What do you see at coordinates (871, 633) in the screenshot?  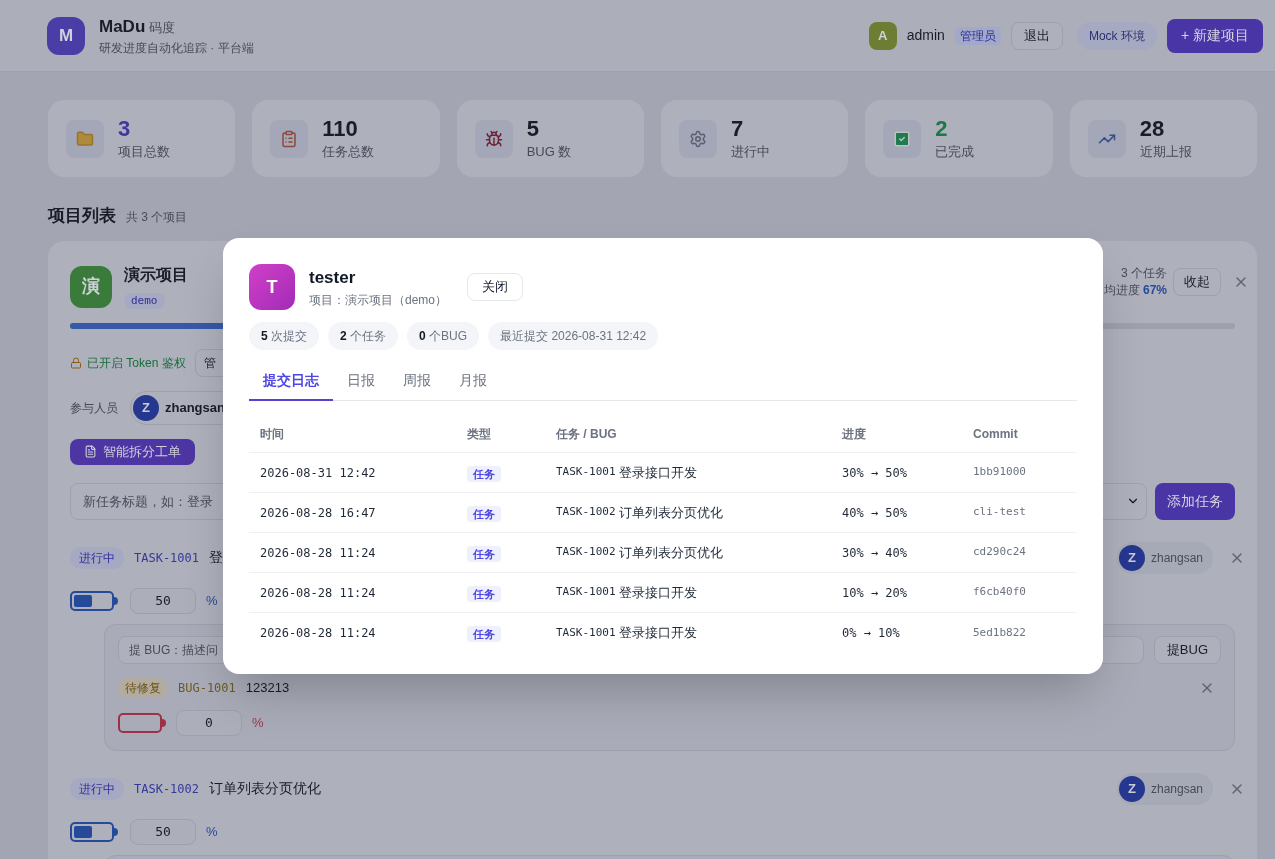 I see `progress-cell-text: 0% → 10%` at bounding box center [871, 633].